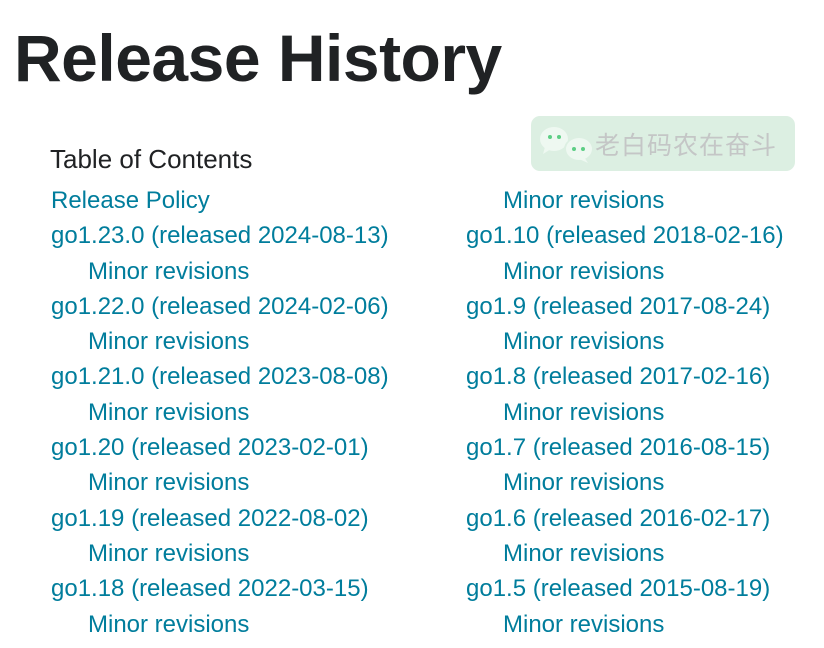 This screenshot has width=824, height=648. Describe the element at coordinates (625, 447) in the screenshot. I see `toc-link-go1.7: go1.7 (released 2016-08-15)` at that location.